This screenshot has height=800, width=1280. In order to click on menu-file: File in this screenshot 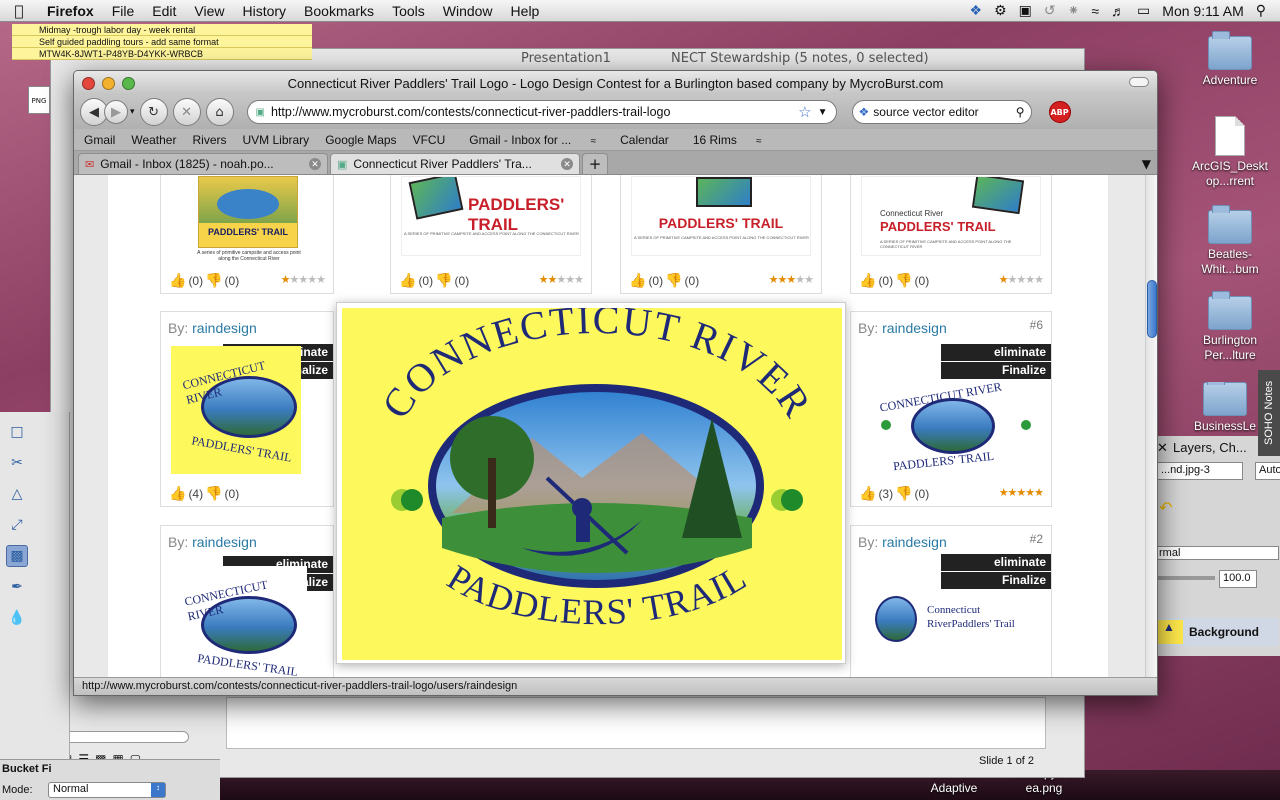, I will do `click(123, 11)`.